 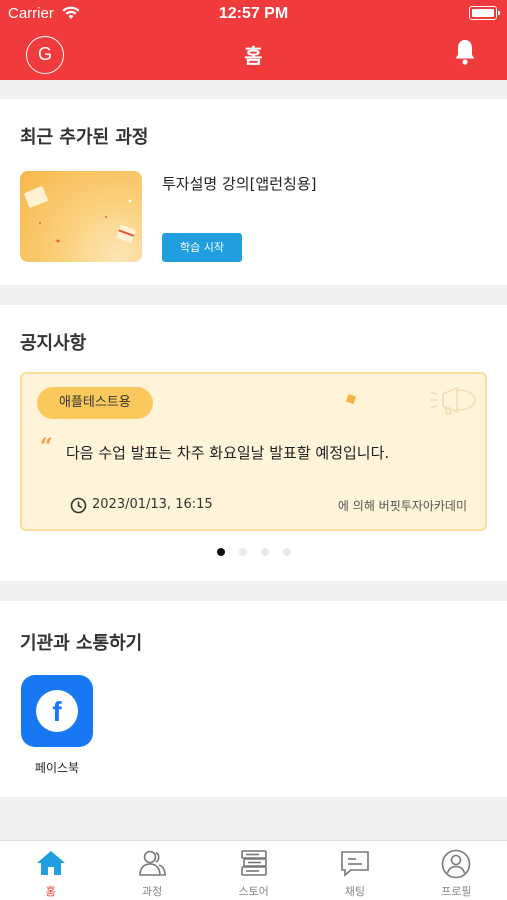 I want to click on tab-bar: 홈 과정 스토어 채팅 프로필, so click(x=253, y=870).